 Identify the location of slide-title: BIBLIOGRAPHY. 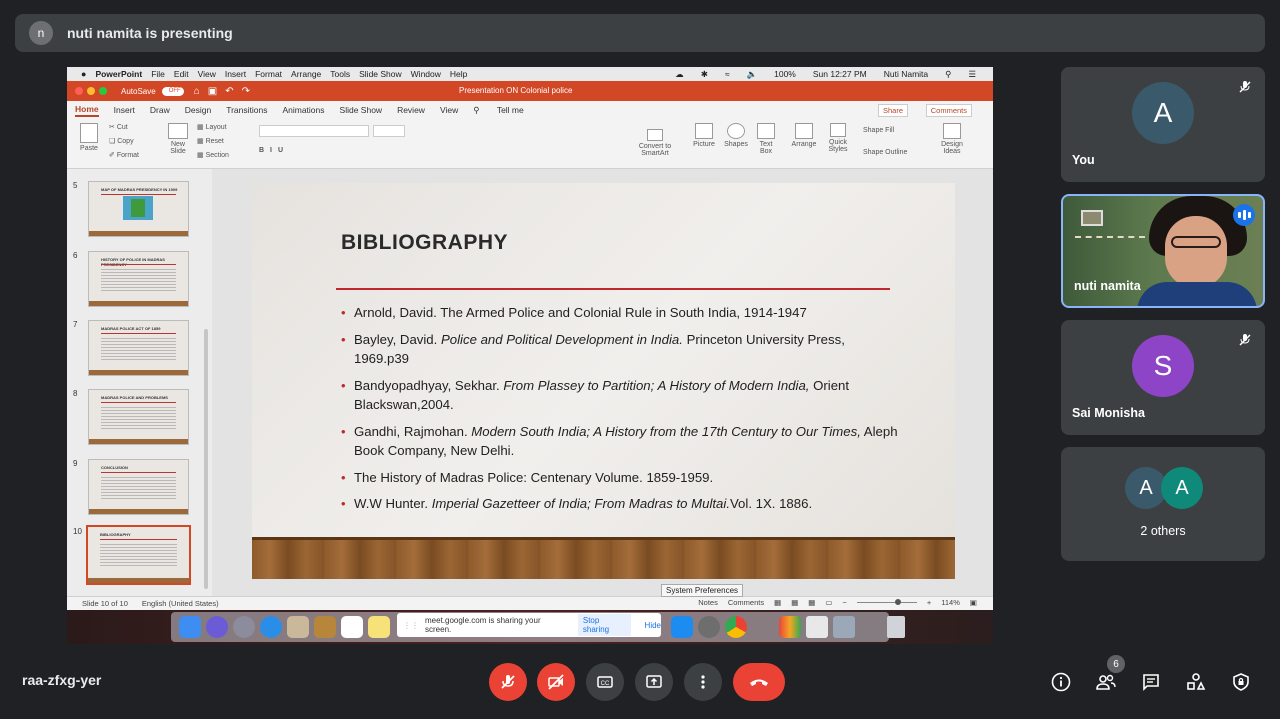
(424, 243).